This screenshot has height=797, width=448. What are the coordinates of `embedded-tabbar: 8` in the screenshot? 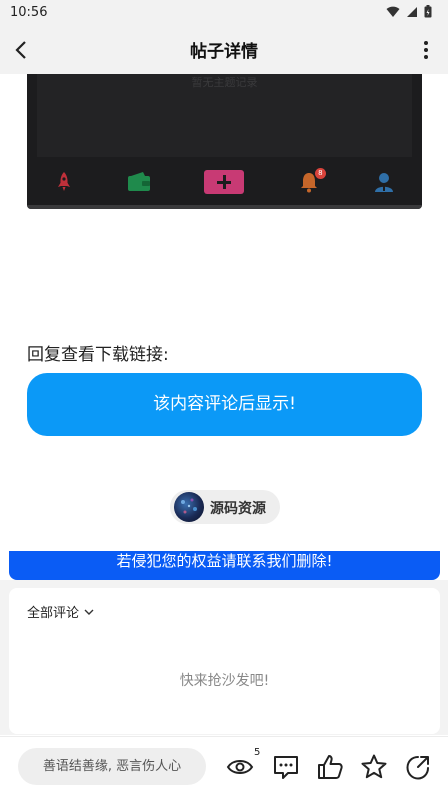 It's located at (224, 182).